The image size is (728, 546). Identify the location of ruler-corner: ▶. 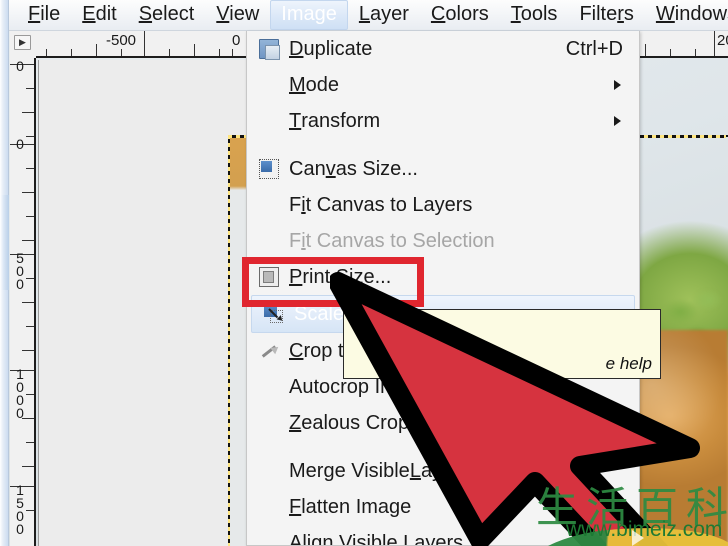
(23, 44).